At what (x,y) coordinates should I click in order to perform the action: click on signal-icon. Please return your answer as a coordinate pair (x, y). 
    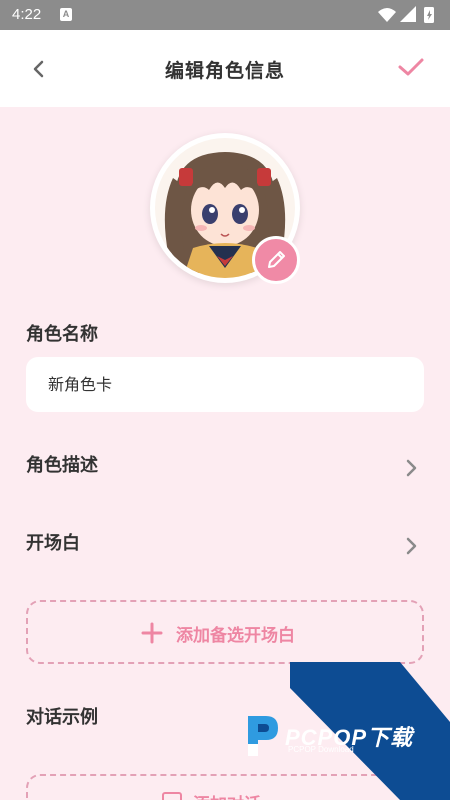
    Looking at the image, I should click on (408, 14).